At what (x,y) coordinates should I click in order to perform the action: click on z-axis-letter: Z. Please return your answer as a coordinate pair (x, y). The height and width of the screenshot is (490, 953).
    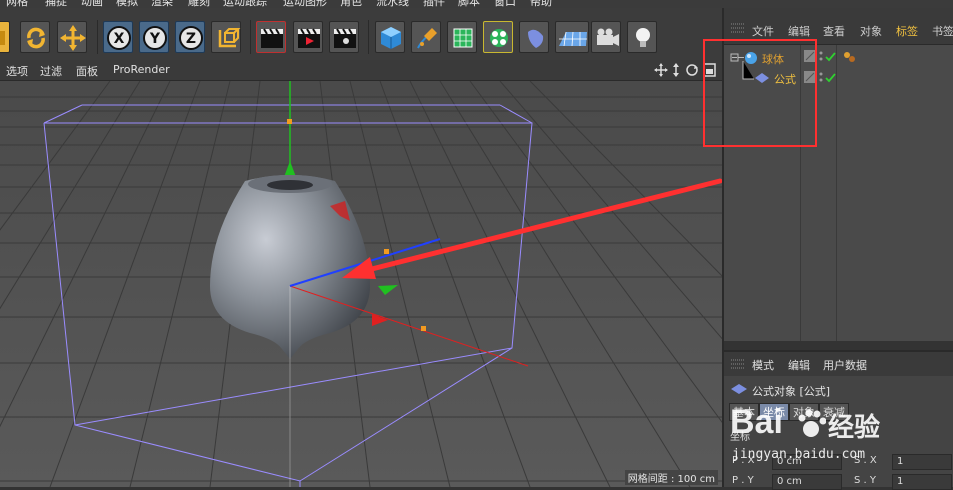
    Looking at the image, I should click on (191, 39).